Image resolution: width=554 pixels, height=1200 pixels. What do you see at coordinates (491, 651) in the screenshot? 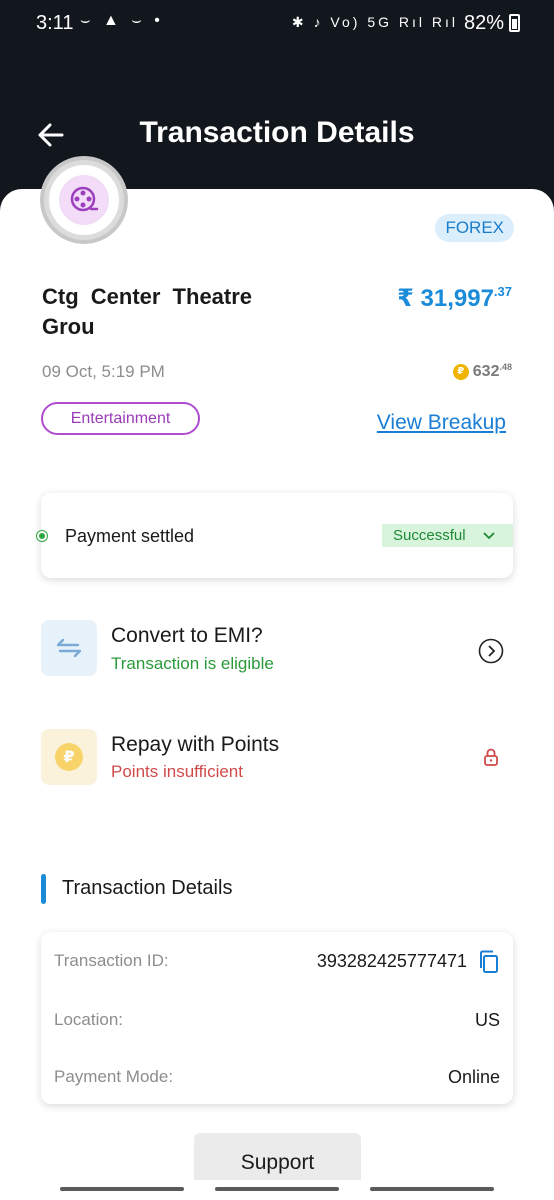
I see `chevron-right-circle-icon` at bounding box center [491, 651].